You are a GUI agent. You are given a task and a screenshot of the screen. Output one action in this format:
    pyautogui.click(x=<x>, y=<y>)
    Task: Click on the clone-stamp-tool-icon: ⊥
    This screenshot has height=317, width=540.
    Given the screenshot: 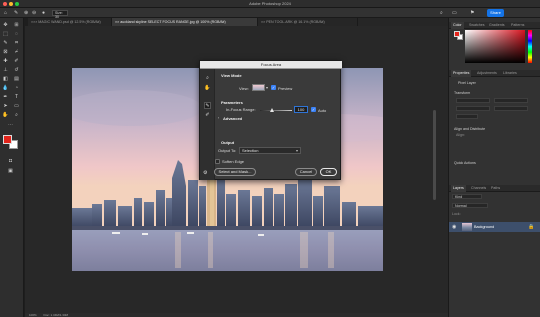 What is the action you would take?
    pyautogui.click(x=5, y=70)
    